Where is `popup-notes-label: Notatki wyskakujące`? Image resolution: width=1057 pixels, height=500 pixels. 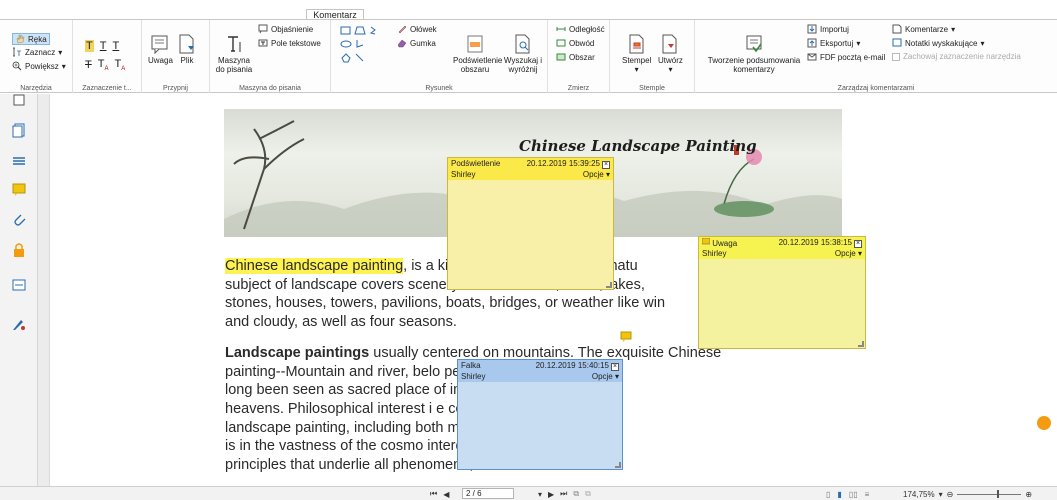
popup-notes-label: Notatki wyskakujące is located at coordinates (941, 43).